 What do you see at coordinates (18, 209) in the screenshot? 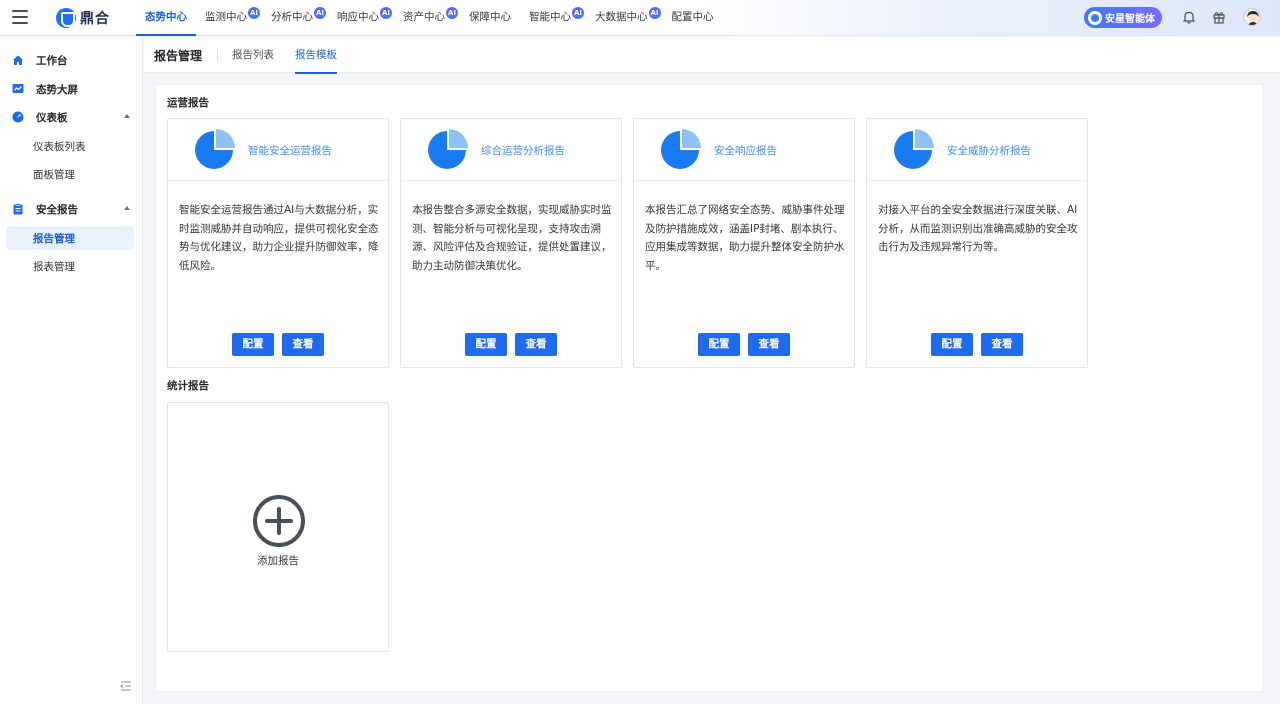
I see `clipboard-report-icon` at bounding box center [18, 209].